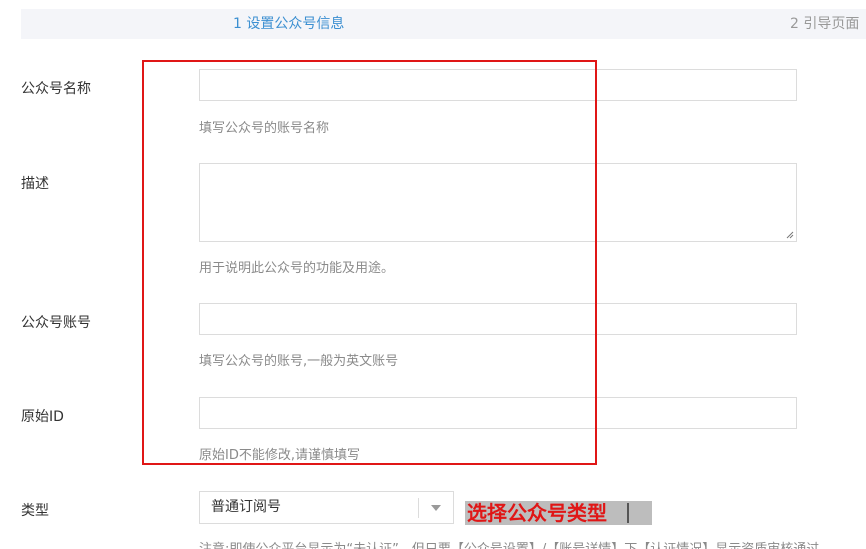  I want to click on description-hint: 用于说明此公众号的功能及用途。, so click(297, 268).